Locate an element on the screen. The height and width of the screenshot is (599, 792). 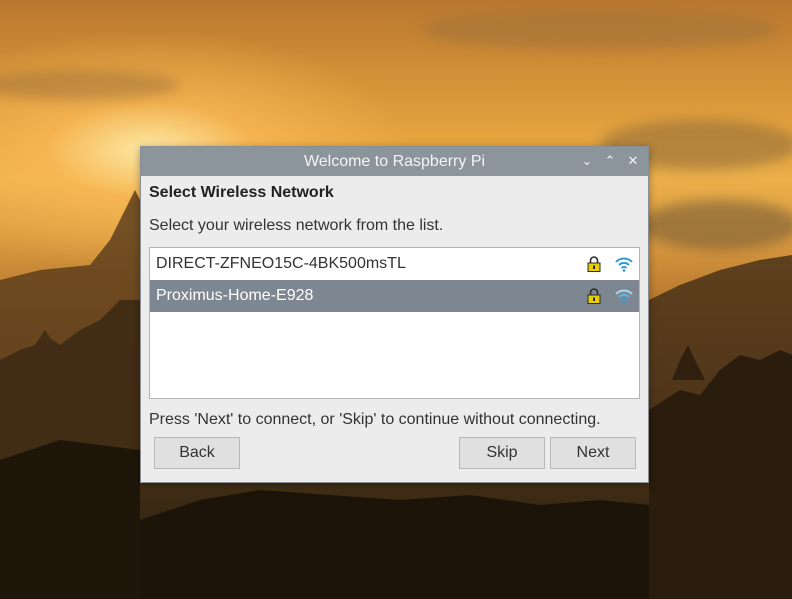
back-button: Back is located at coordinates (197, 453).